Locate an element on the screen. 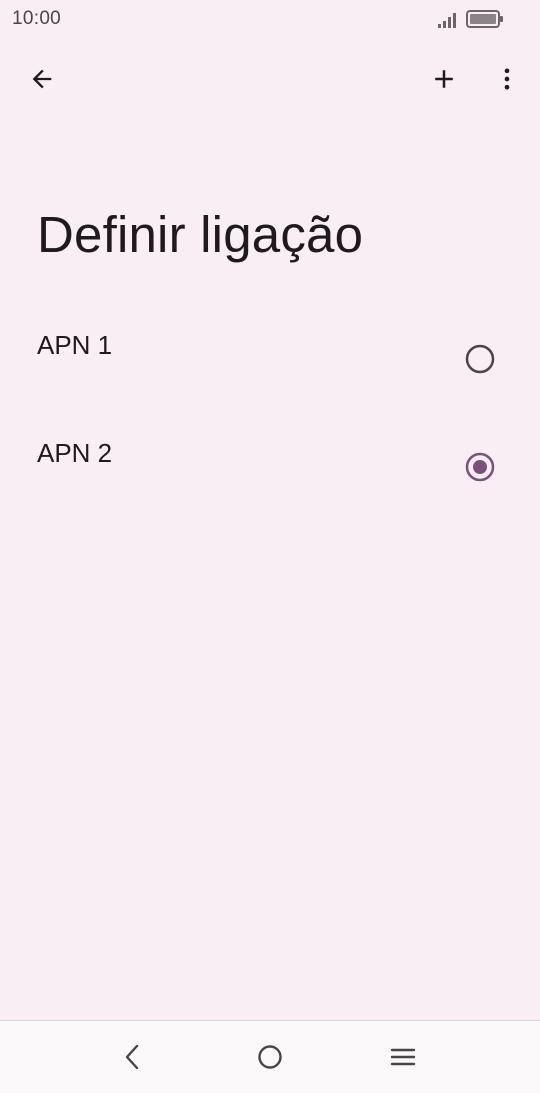  nav-back-icon is located at coordinates (132, 1057).